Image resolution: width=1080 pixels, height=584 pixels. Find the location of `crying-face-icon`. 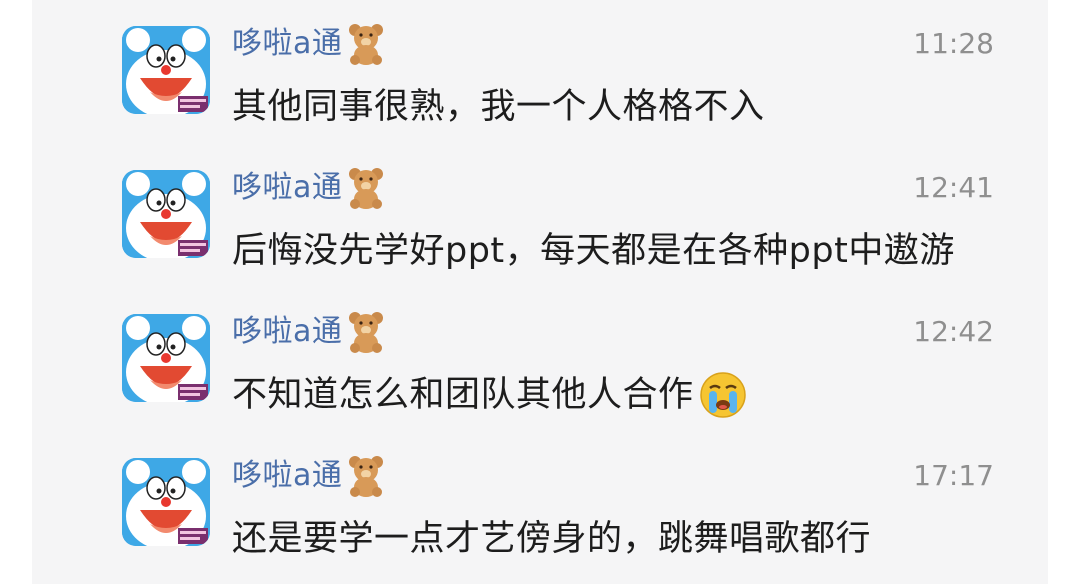

crying-face-icon is located at coordinates (722, 395).